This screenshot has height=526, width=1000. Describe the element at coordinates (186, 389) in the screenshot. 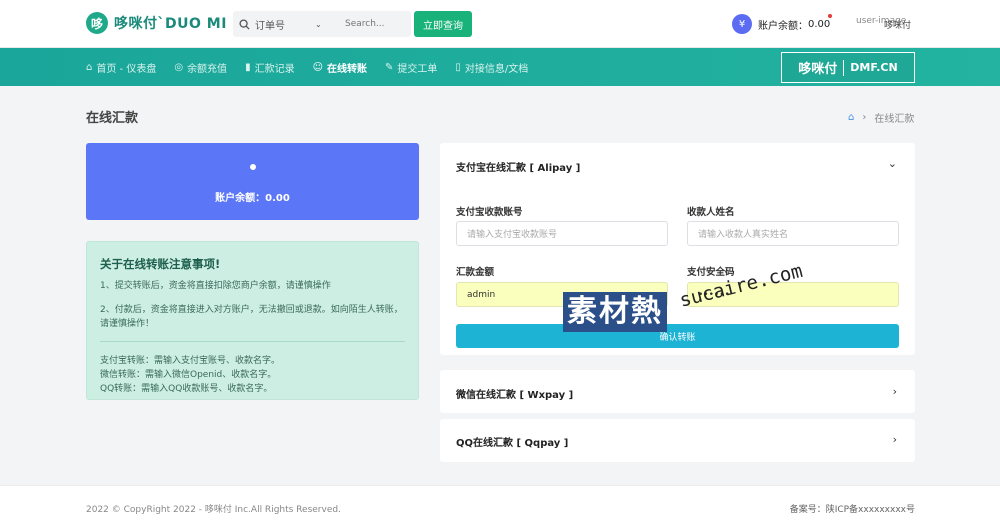

I see `notice-qq: QQ转账：需输入QQ收款账号、收款名字。` at that location.